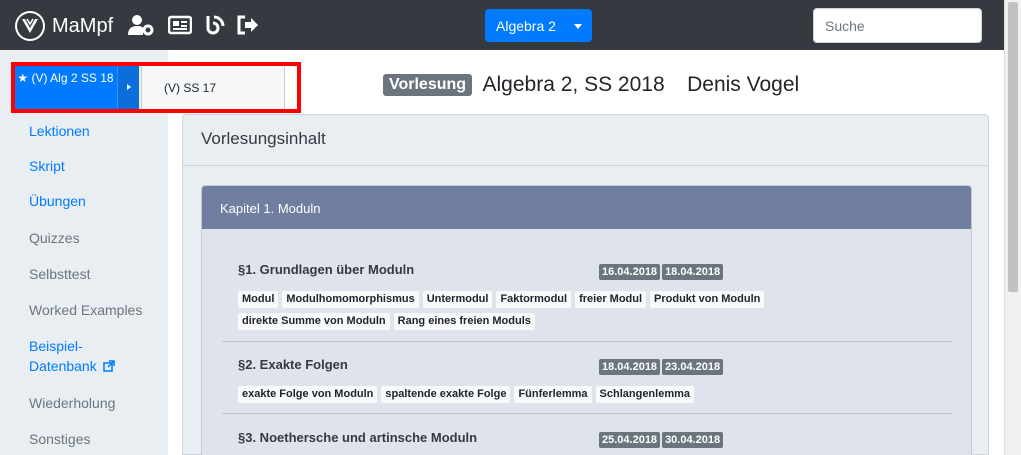 The image size is (1021, 455). What do you see at coordinates (180, 25) in the screenshot?
I see `newspaper-icon` at bounding box center [180, 25].